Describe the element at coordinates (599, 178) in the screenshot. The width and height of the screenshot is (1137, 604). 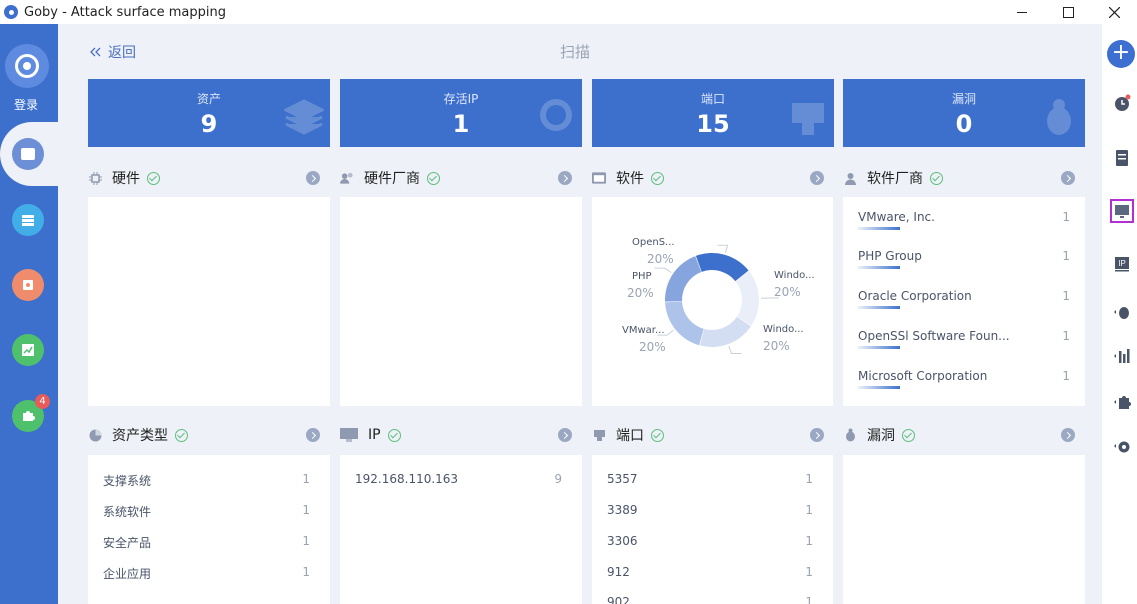
I see `code-window-icon` at that location.